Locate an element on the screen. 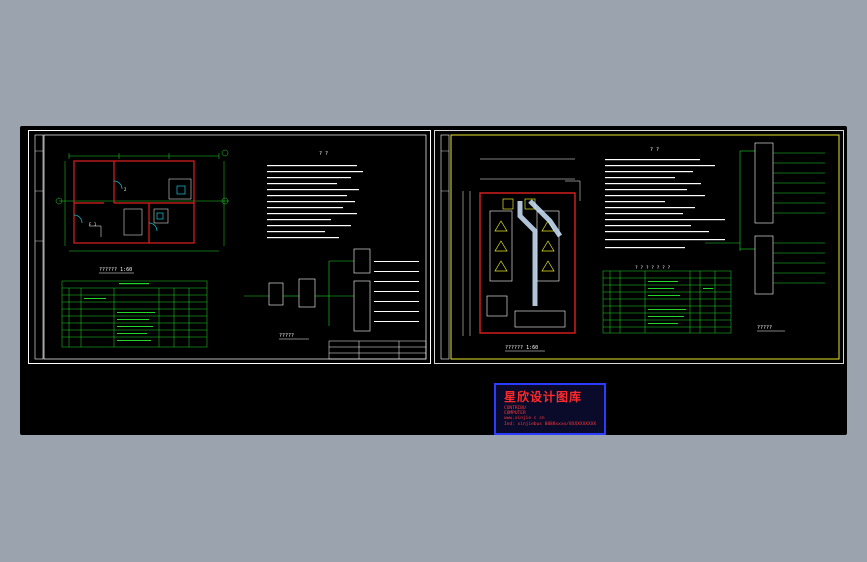 Image resolution: width=867 pixels, height=562 pixels. layout-label: ?????? 1:60 is located at coordinates (521, 348).